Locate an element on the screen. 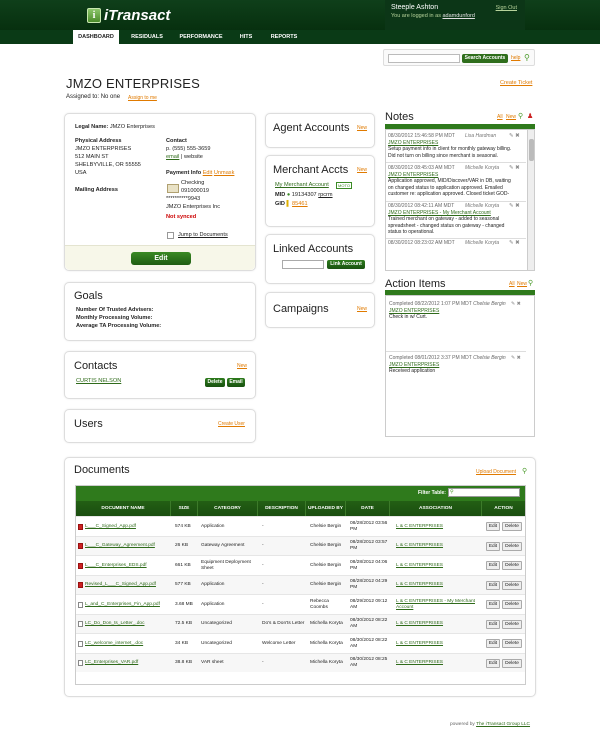 This screenshot has height=745, width=600. new-agent-account-link: New is located at coordinates (362, 128).